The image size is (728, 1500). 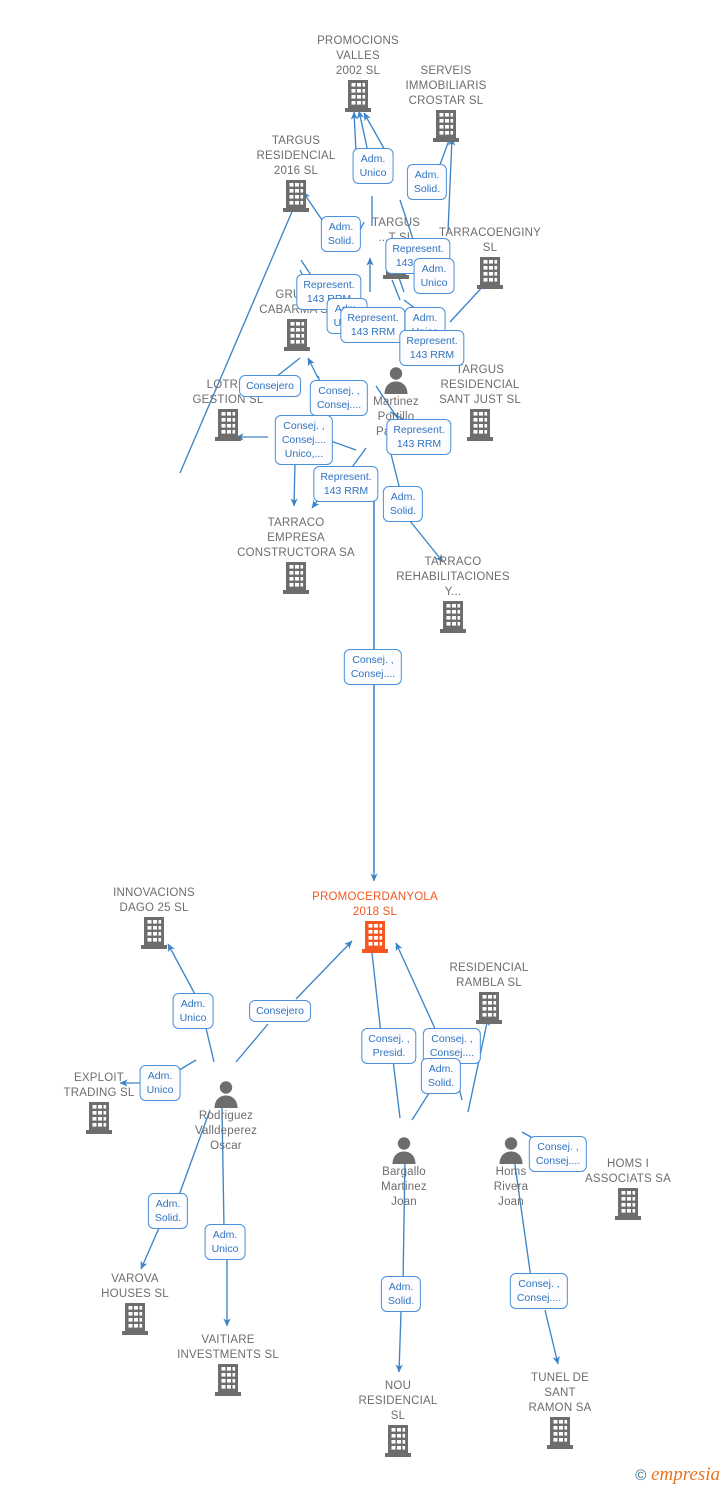 What do you see at coordinates (226, 1131) in the screenshot?
I see `node-label: Rodriguez Valldeperez Oscar` at bounding box center [226, 1131].